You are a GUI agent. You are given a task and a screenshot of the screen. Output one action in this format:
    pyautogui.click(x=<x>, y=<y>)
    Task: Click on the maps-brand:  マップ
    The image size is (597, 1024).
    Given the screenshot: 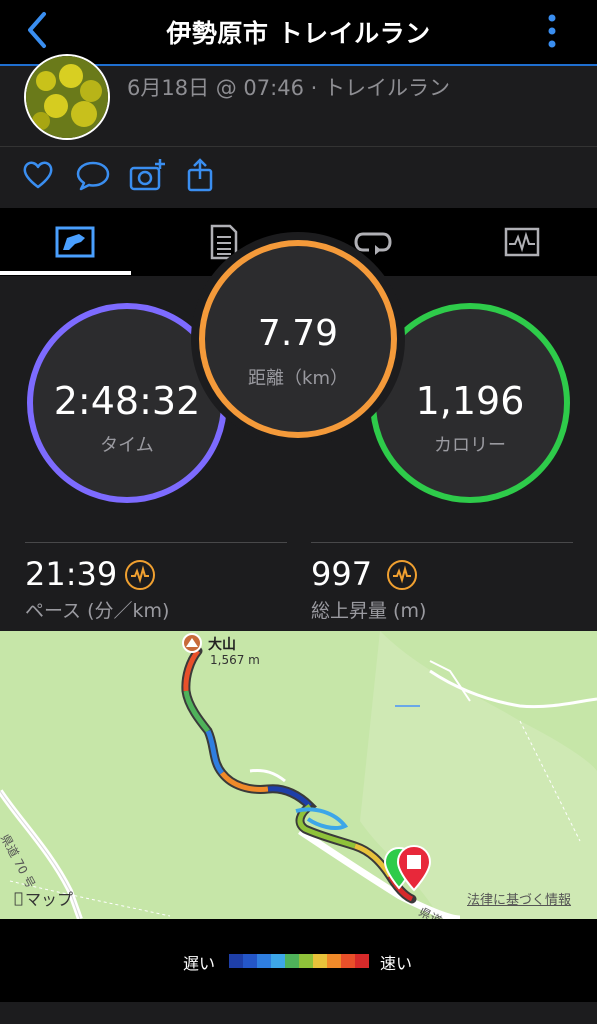 What is the action you would take?
    pyautogui.click(x=43, y=898)
    